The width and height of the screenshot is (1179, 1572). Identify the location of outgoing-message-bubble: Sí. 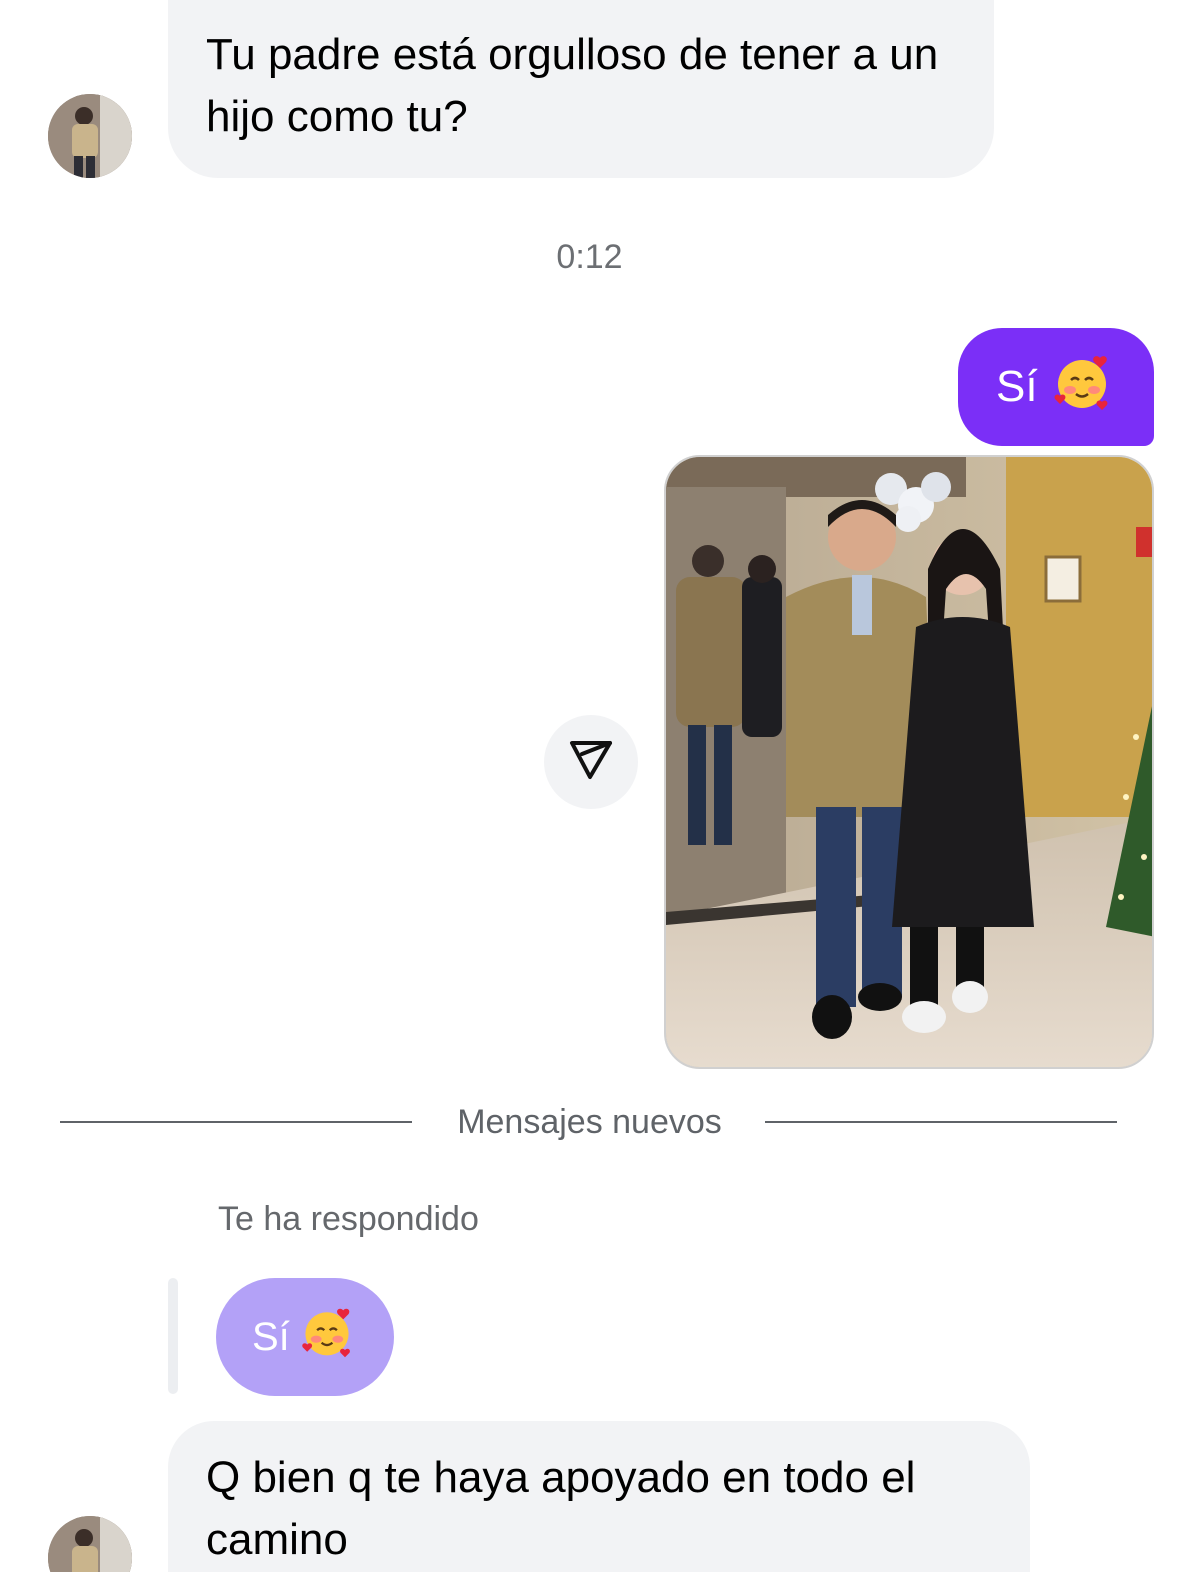
(1056, 387).